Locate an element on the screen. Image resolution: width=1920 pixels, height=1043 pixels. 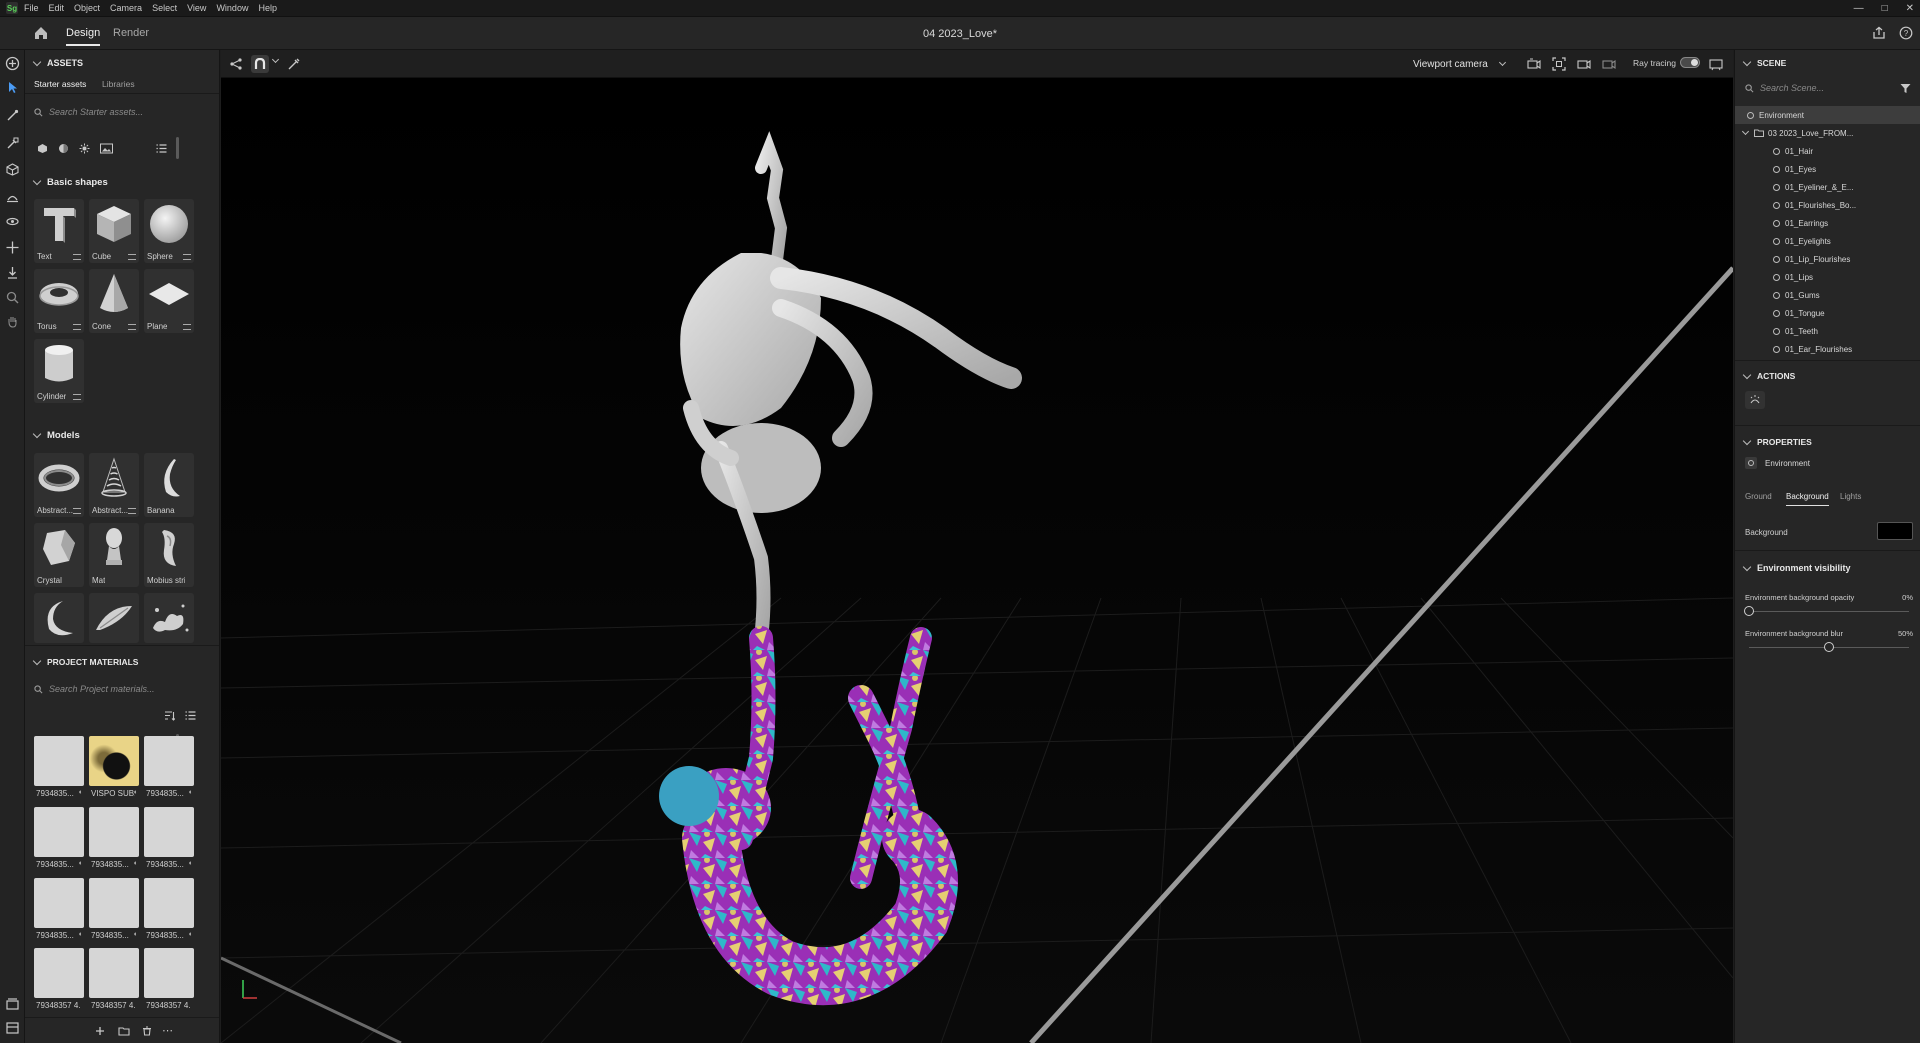
tab-starter-assets: Starter assets is located at coordinates (60, 86).